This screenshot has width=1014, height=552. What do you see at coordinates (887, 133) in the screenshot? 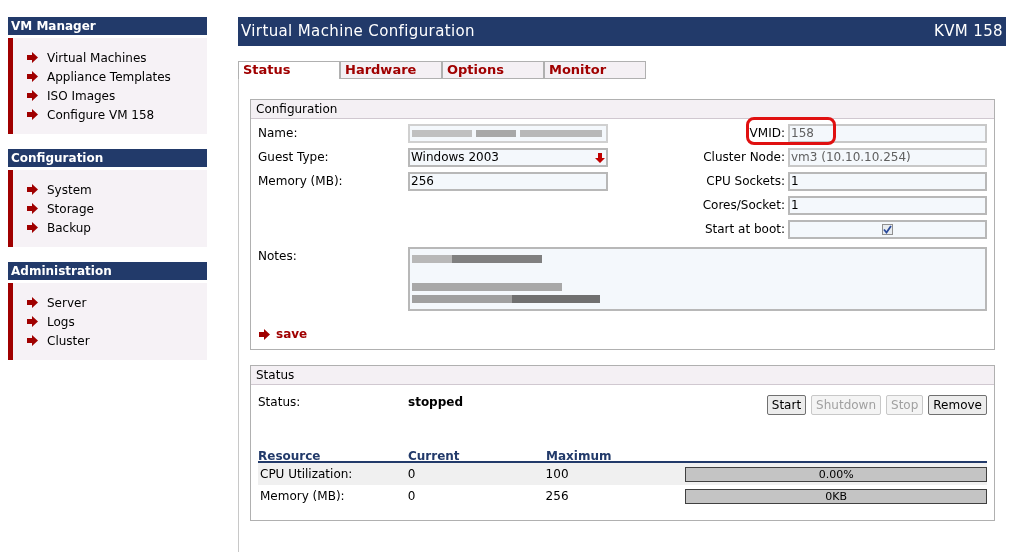
I see `input-field: 158` at bounding box center [887, 133].